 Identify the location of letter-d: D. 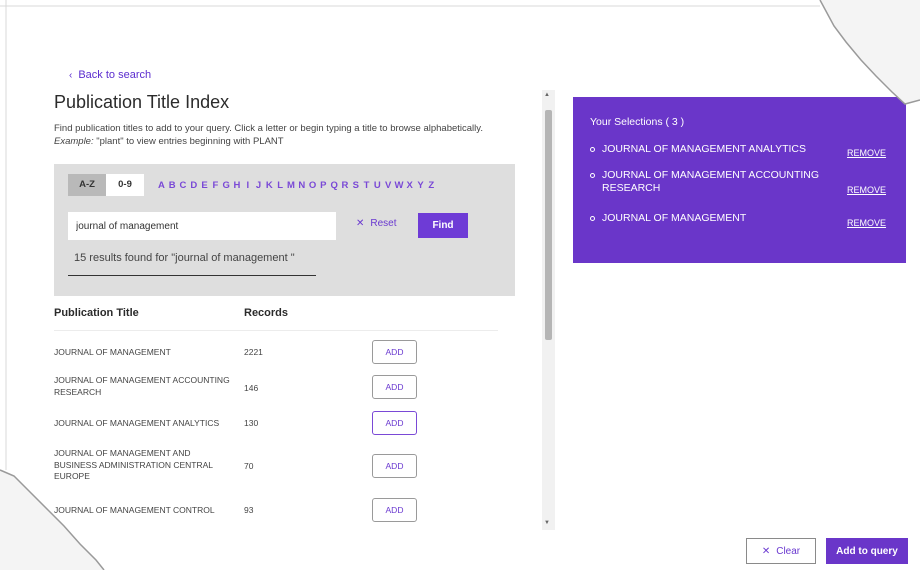
(193, 185).